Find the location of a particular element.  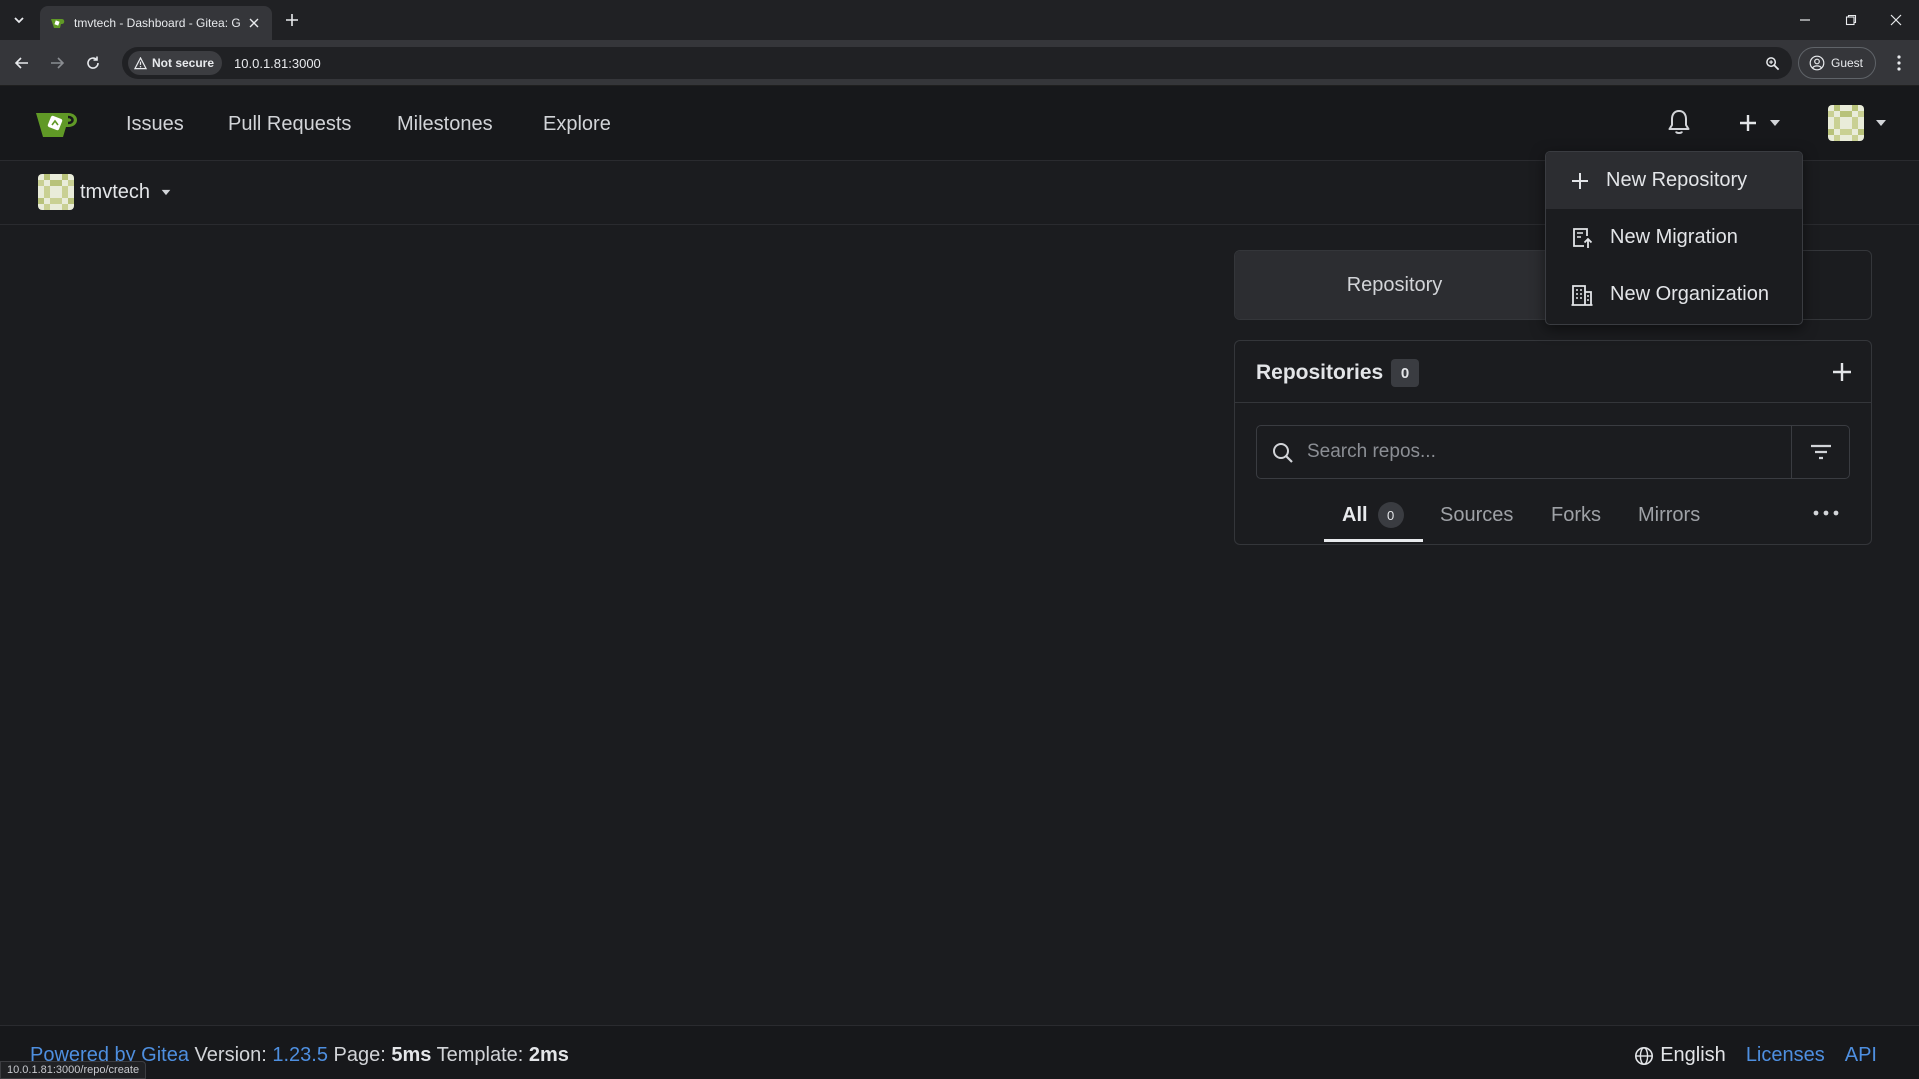

new-tab-button is located at coordinates (292, 20).